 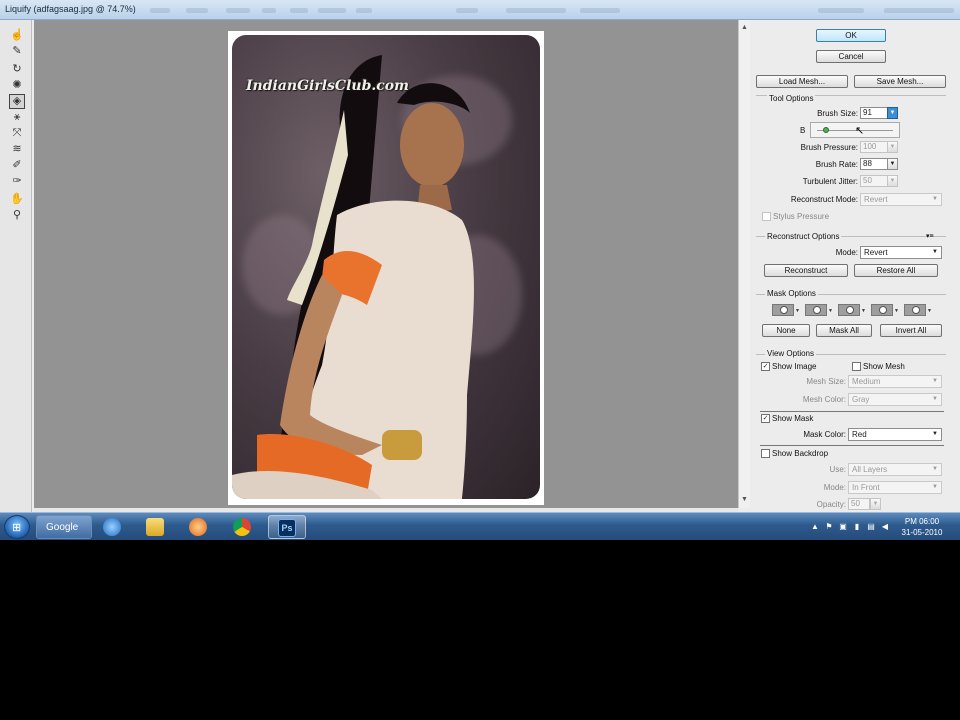 I want to click on chrome-icon, so click(x=242, y=527).